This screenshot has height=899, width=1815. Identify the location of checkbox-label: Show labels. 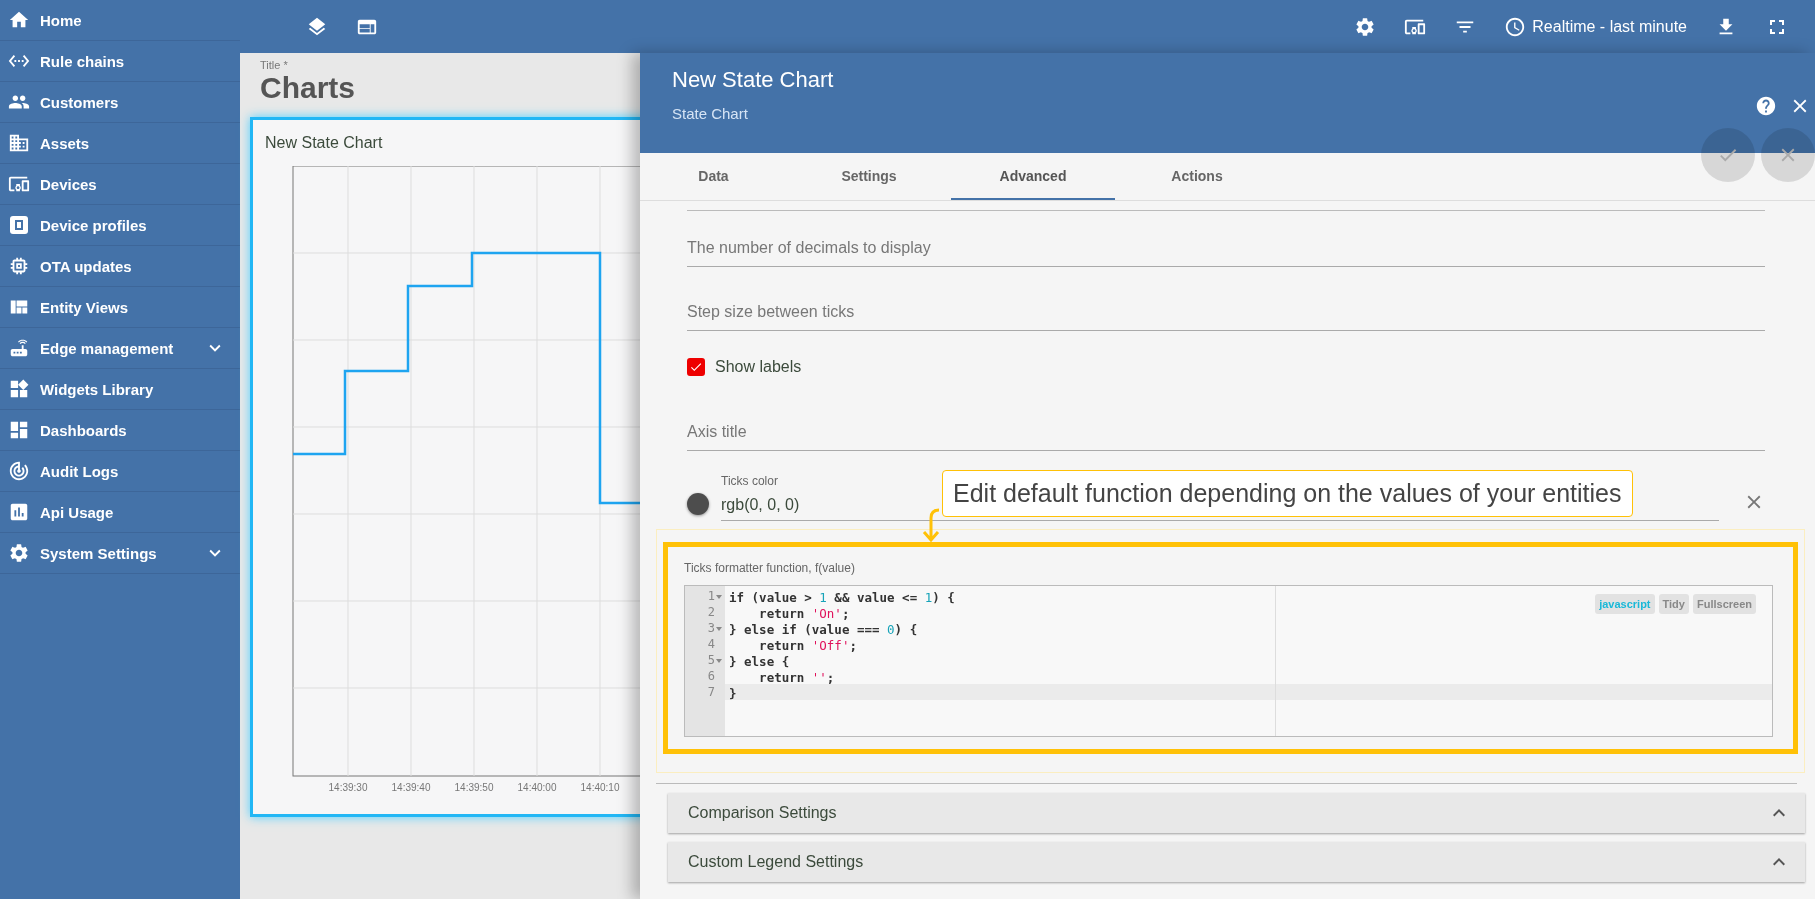
(758, 367).